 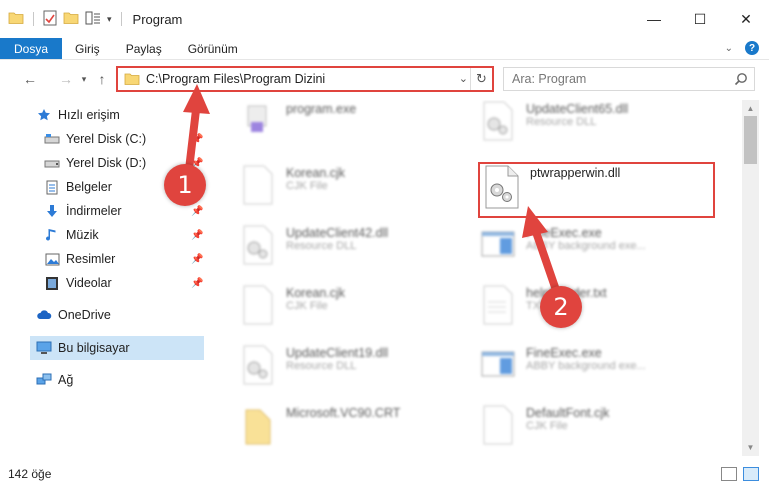 I want to click on window-title: Program, so click(x=157, y=19).